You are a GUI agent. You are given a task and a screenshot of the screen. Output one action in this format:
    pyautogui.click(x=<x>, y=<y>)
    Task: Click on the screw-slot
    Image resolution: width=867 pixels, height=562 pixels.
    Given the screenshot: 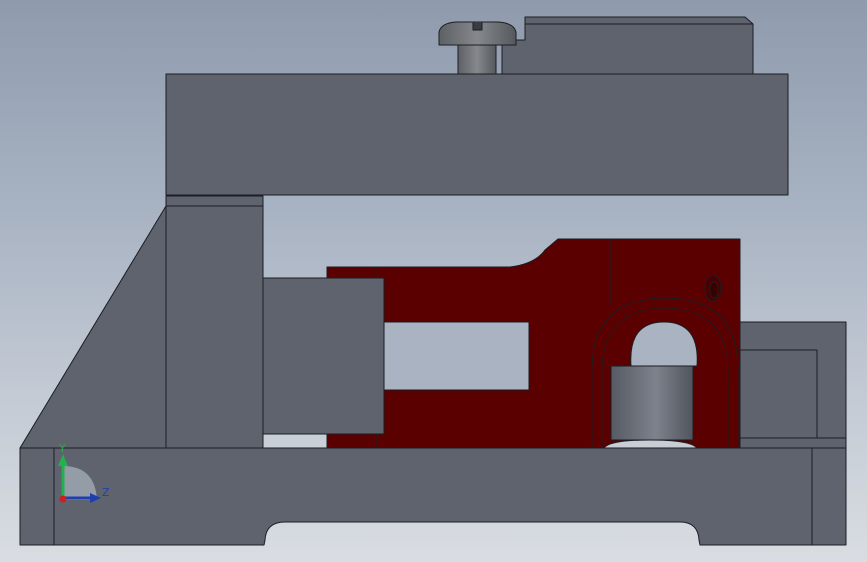 What is the action you would take?
    pyautogui.click(x=477, y=26)
    